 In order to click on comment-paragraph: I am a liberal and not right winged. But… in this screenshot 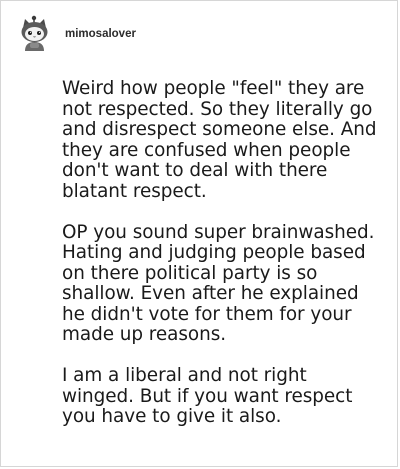, I will do `click(207, 396)`.